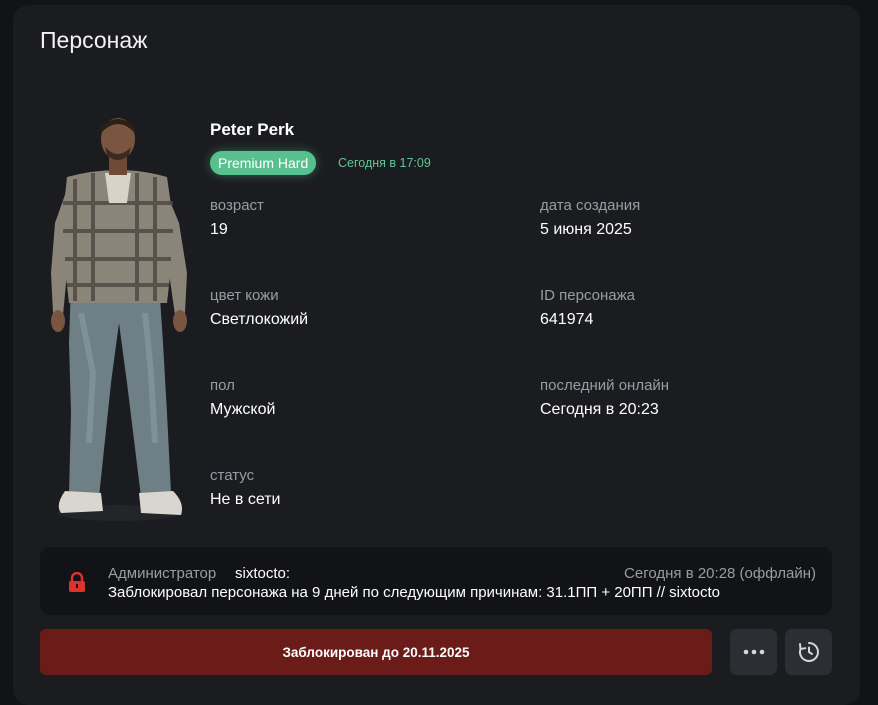  Describe the element at coordinates (237, 205) in the screenshot. I see `age-label: возраст` at that location.